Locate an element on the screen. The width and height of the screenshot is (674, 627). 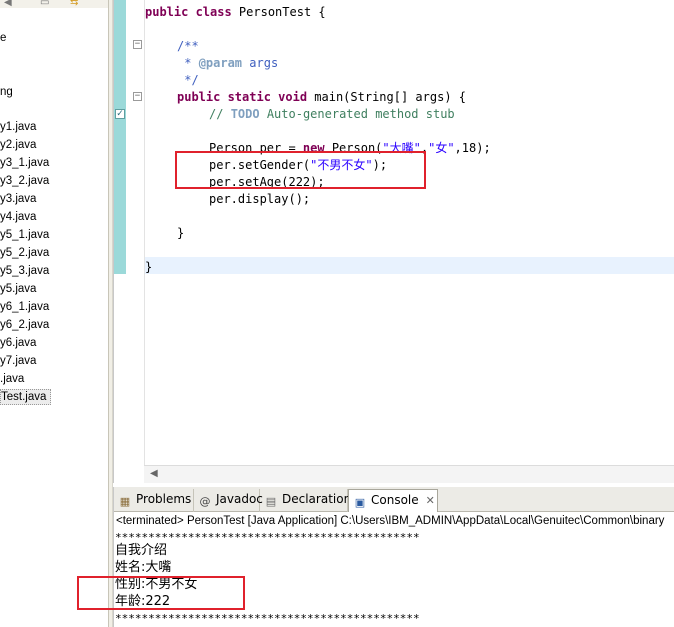
console-line: 姓名:大嘴 is located at coordinates (143, 567).